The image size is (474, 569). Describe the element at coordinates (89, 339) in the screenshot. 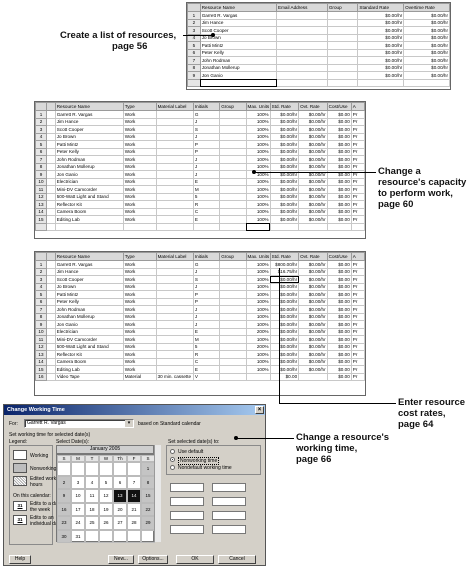

I see `table-cell: Mini-DV Camcorder` at that location.